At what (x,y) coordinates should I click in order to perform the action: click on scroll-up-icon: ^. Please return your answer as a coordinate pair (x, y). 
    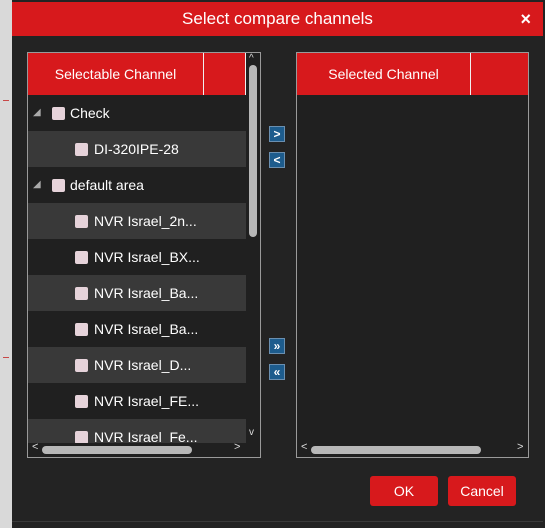
    Looking at the image, I should click on (251, 58).